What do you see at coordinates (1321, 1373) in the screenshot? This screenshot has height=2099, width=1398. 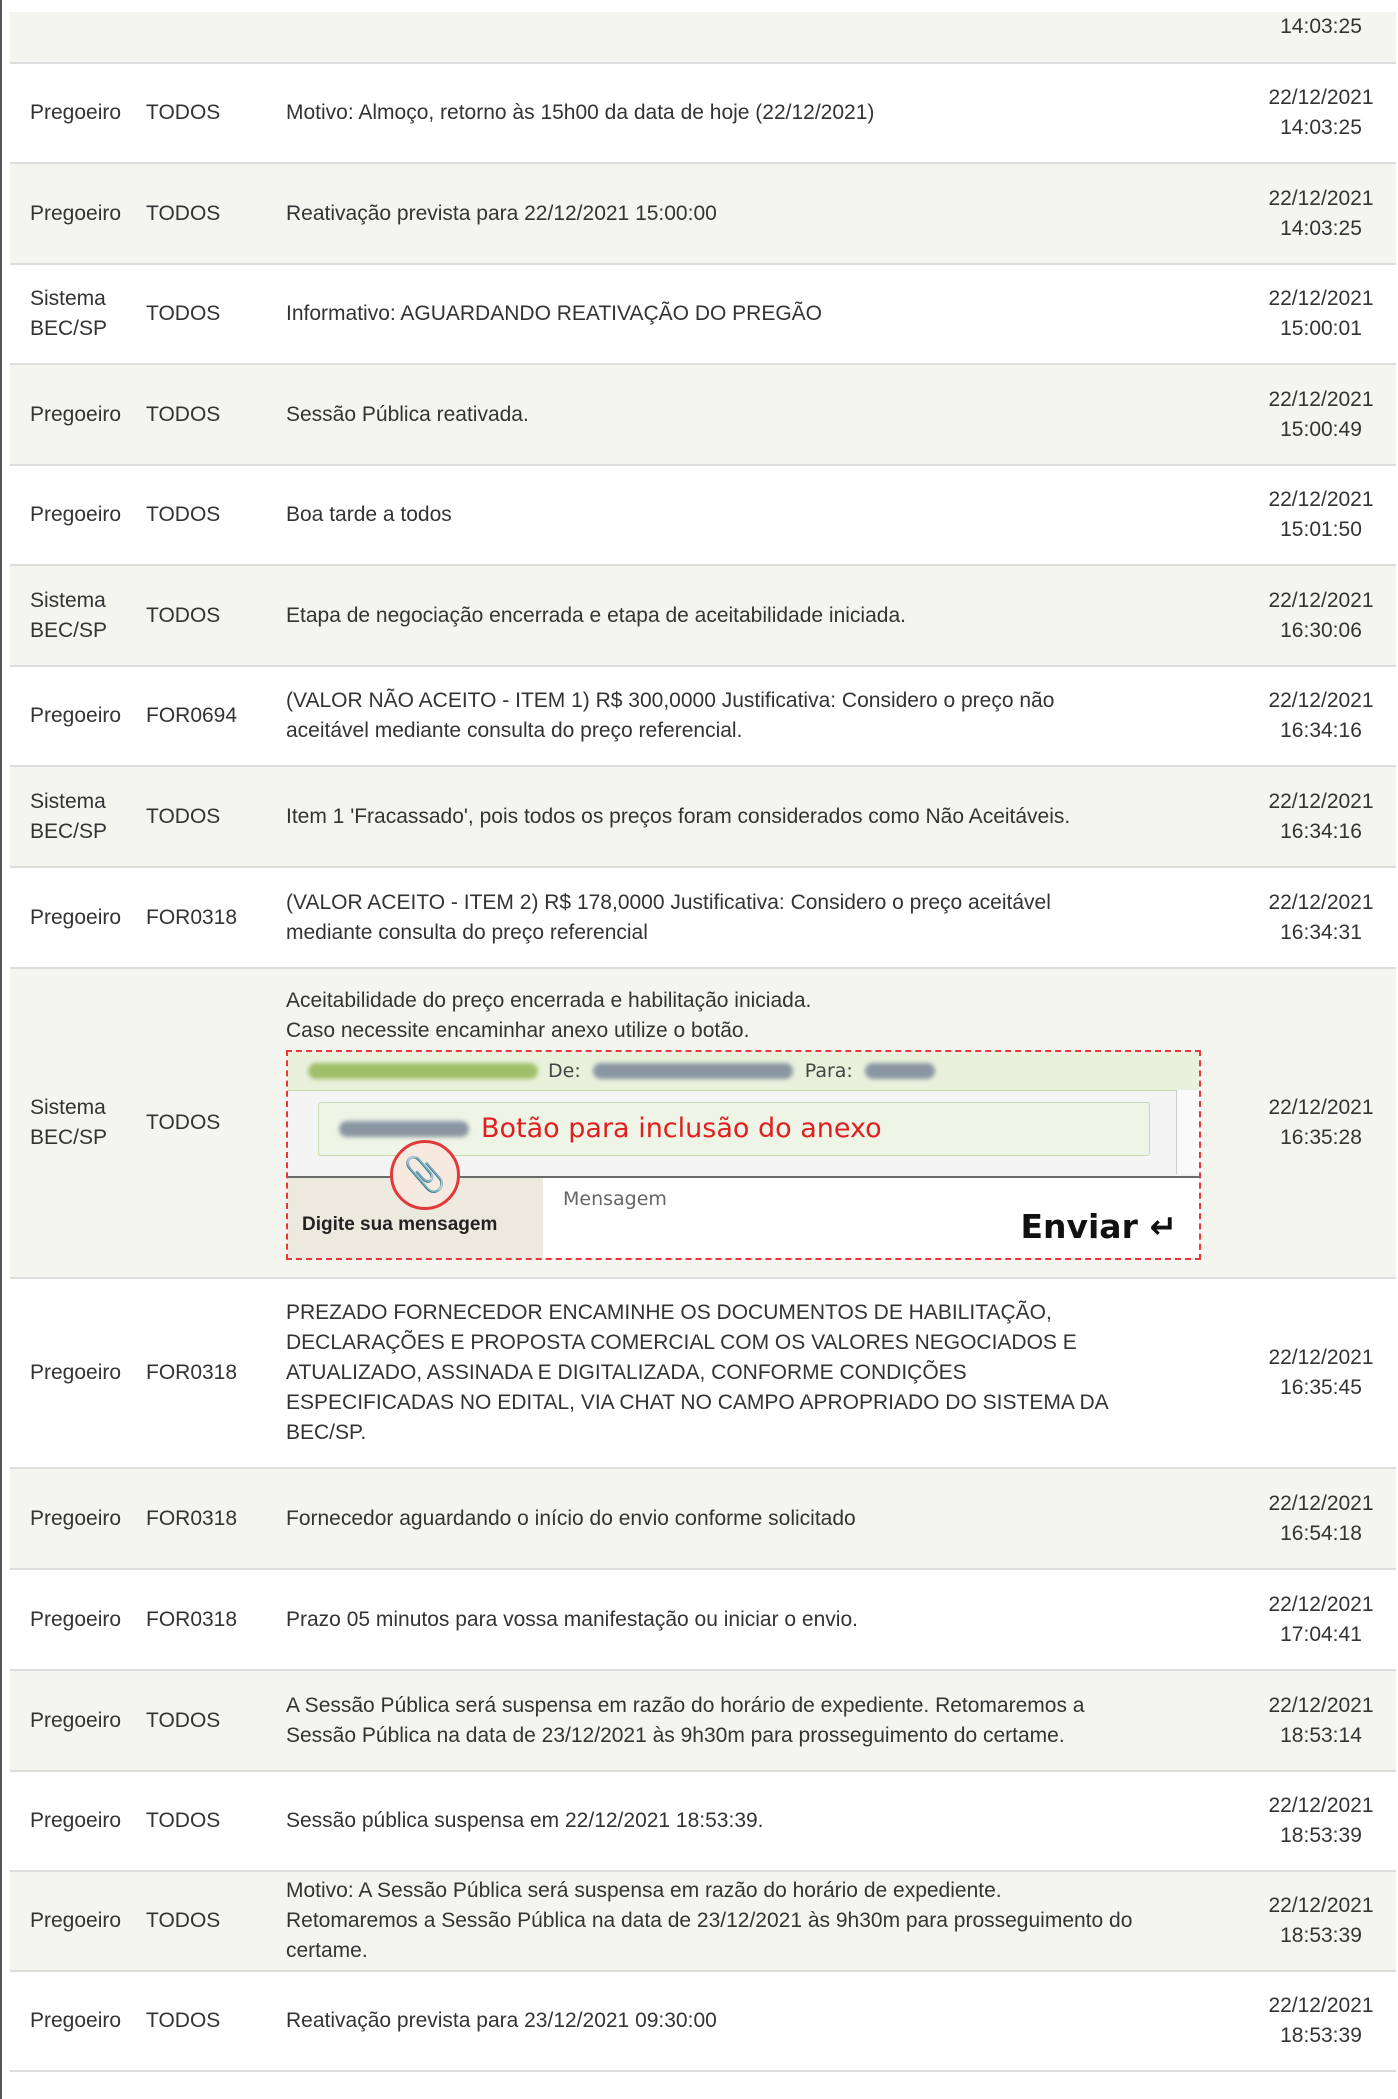 I see `message-datetime: 22/12/2021 16:35:45` at bounding box center [1321, 1373].